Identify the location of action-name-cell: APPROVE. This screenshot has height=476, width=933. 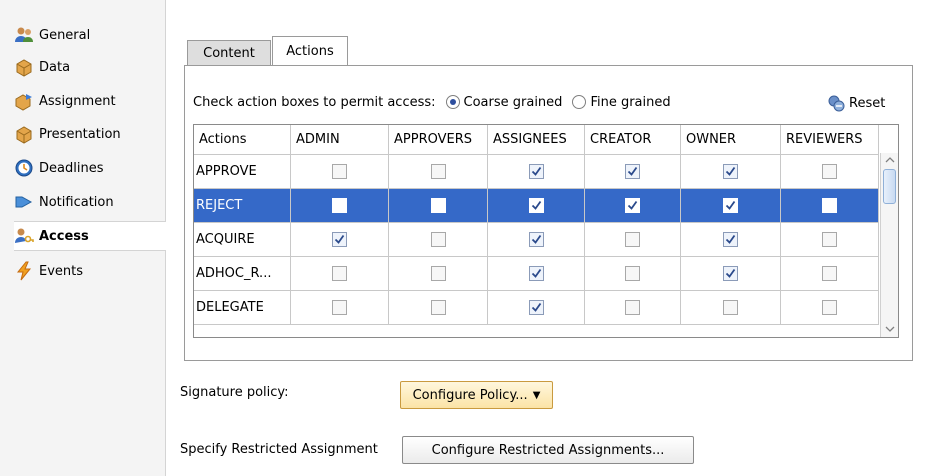
(242, 172).